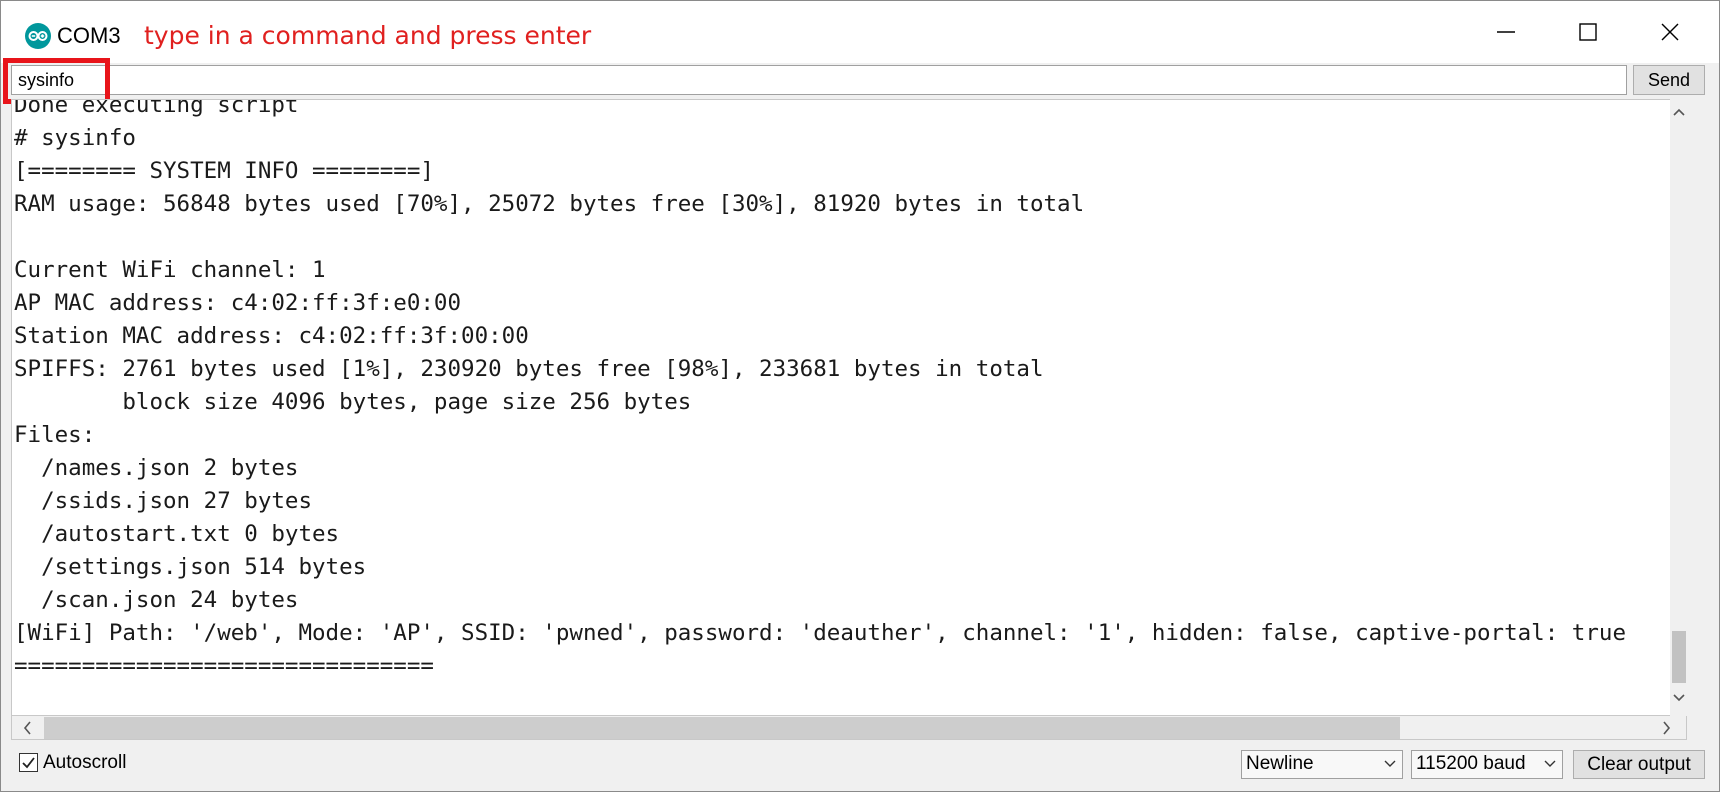 This screenshot has height=792, width=1720. I want to click on close-icon, so click(1670, 32).